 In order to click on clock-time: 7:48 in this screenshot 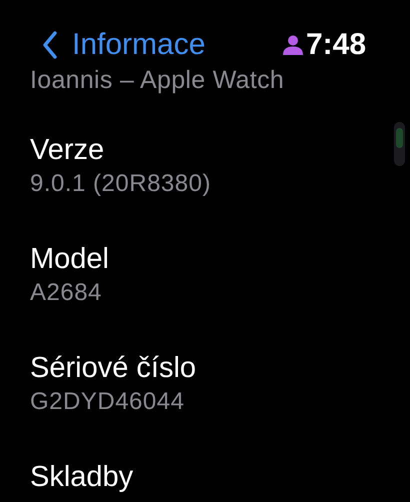, I will do `click(336, 45)`.